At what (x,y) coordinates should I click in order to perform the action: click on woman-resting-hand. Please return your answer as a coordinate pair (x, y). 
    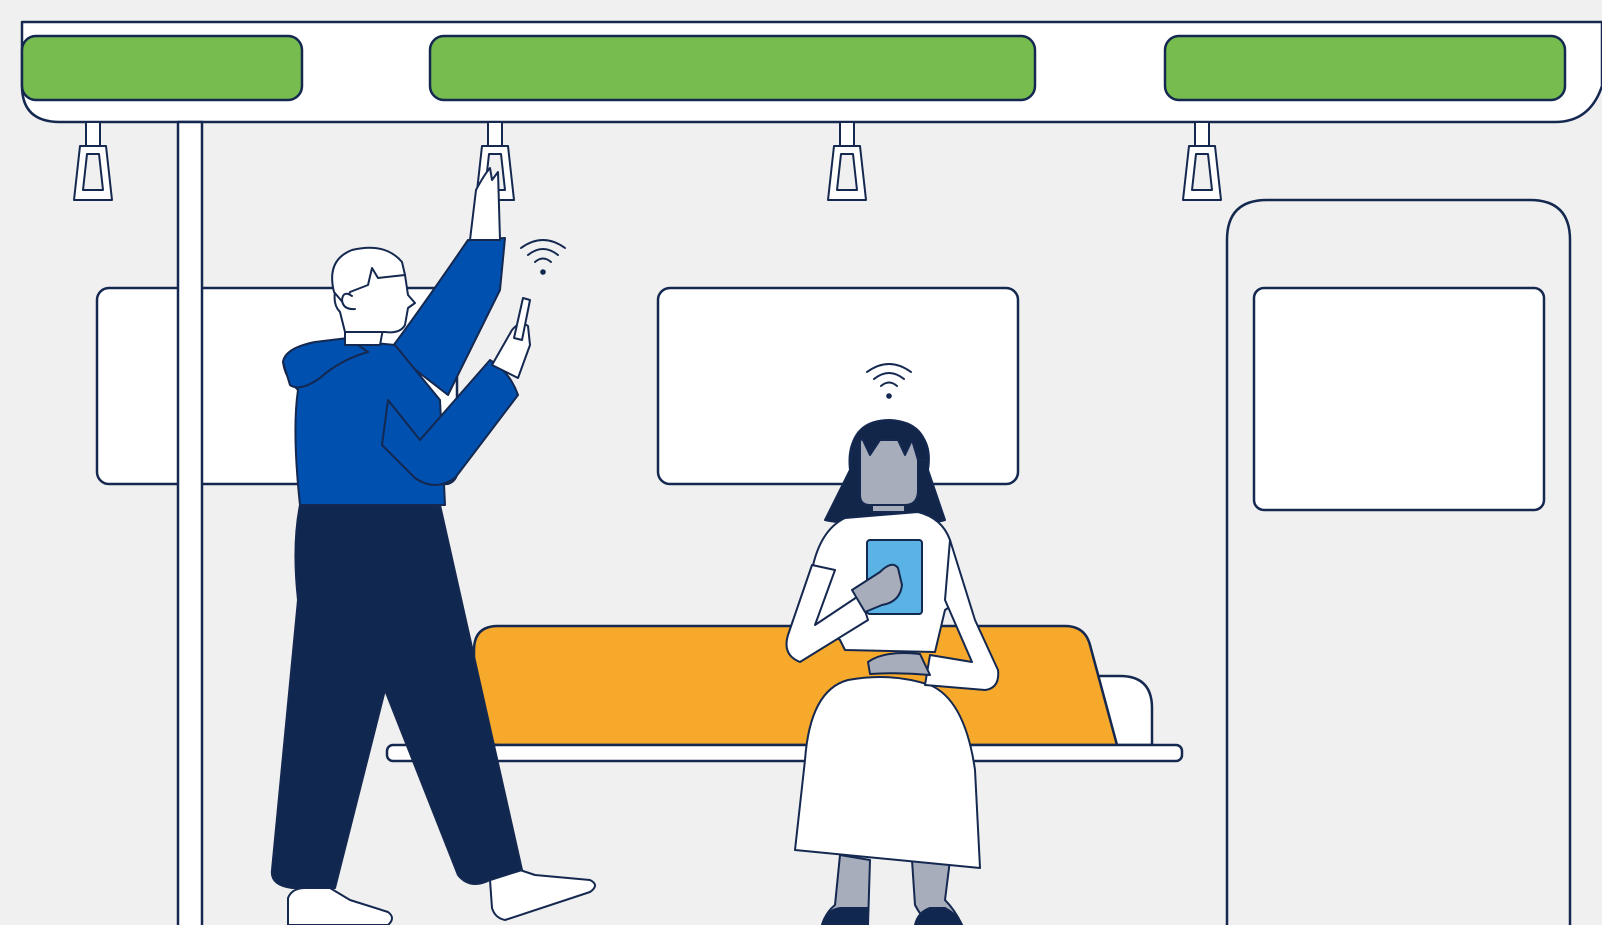
    Looking at the image, I should click on (899, 664).